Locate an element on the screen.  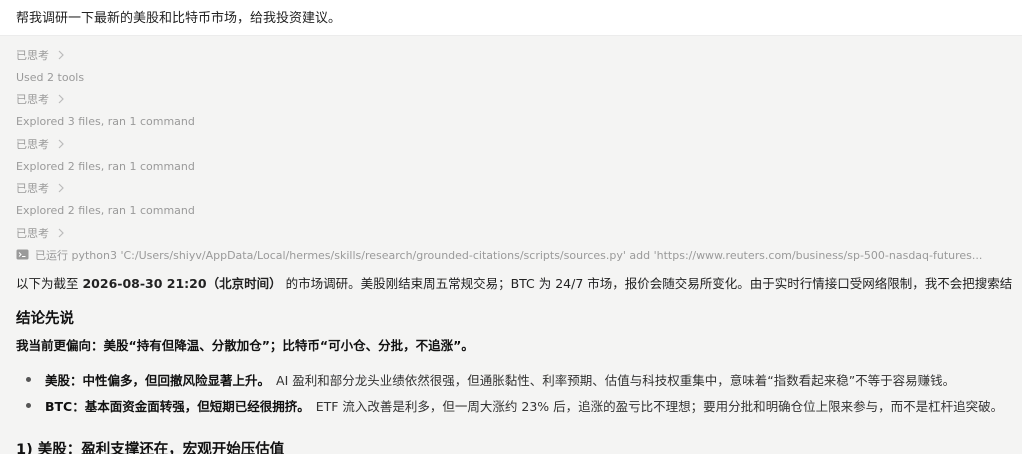
lean-summary: 我当前更偏向：美股“持有但降温、分散加仓”；比特币“可小仓、分批，不追涨”。 is located at coordinates (245, 345).